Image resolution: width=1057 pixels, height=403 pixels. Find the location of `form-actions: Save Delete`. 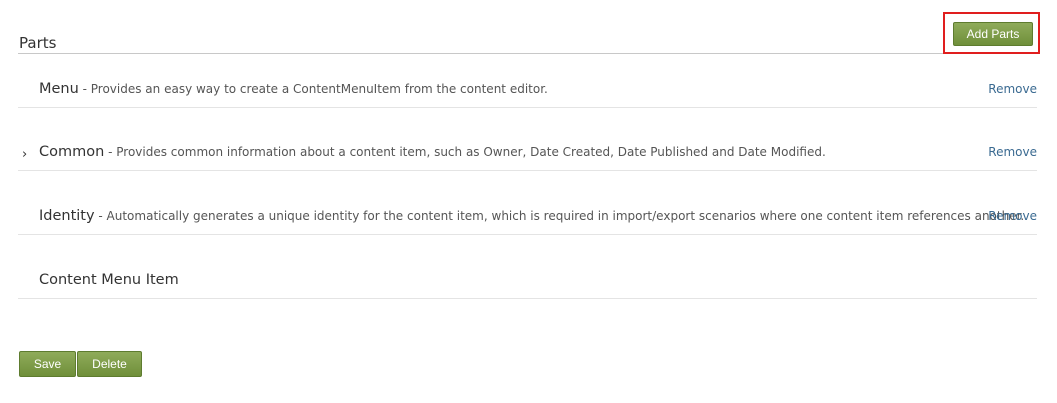

form-actions: Save Delete is located at coordinates (80, 364).